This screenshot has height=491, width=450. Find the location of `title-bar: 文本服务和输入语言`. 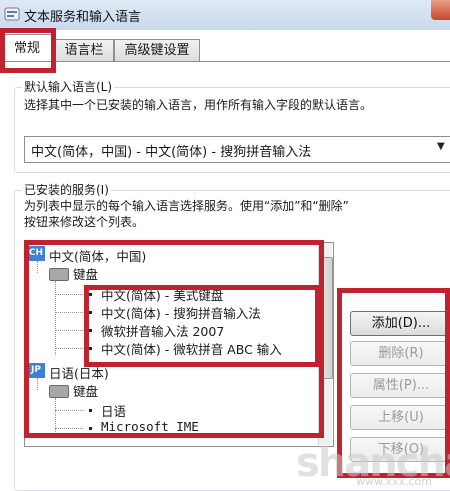

title-bar: 文本服务和输入语言 is located at coordinates (225, 15).